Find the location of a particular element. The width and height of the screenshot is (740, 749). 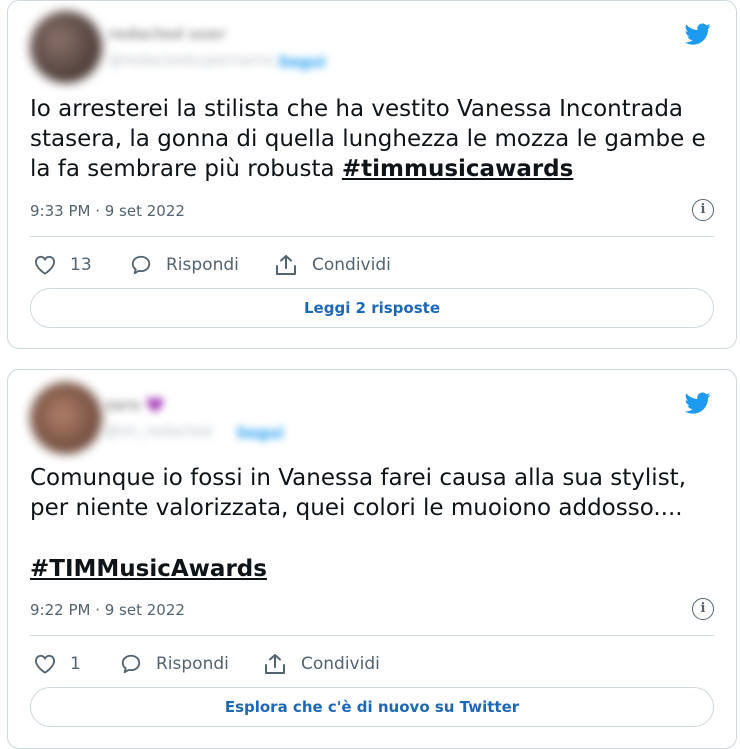

hashtag-line: #TIMMusicAwards is located at coordinates (148, 569).